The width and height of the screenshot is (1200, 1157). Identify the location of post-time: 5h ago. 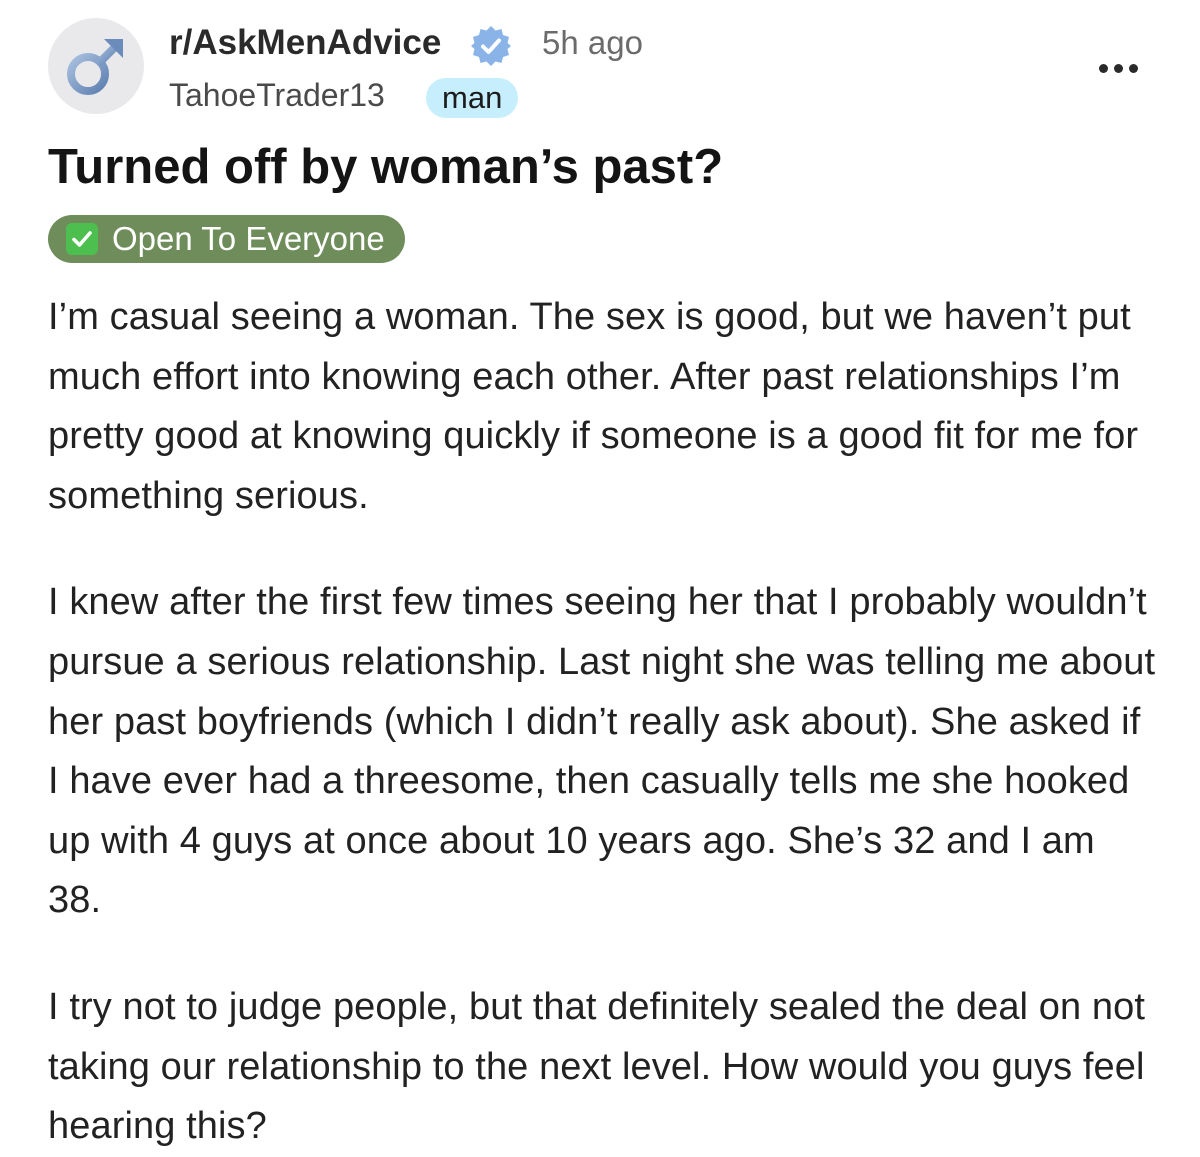
(592, 42).